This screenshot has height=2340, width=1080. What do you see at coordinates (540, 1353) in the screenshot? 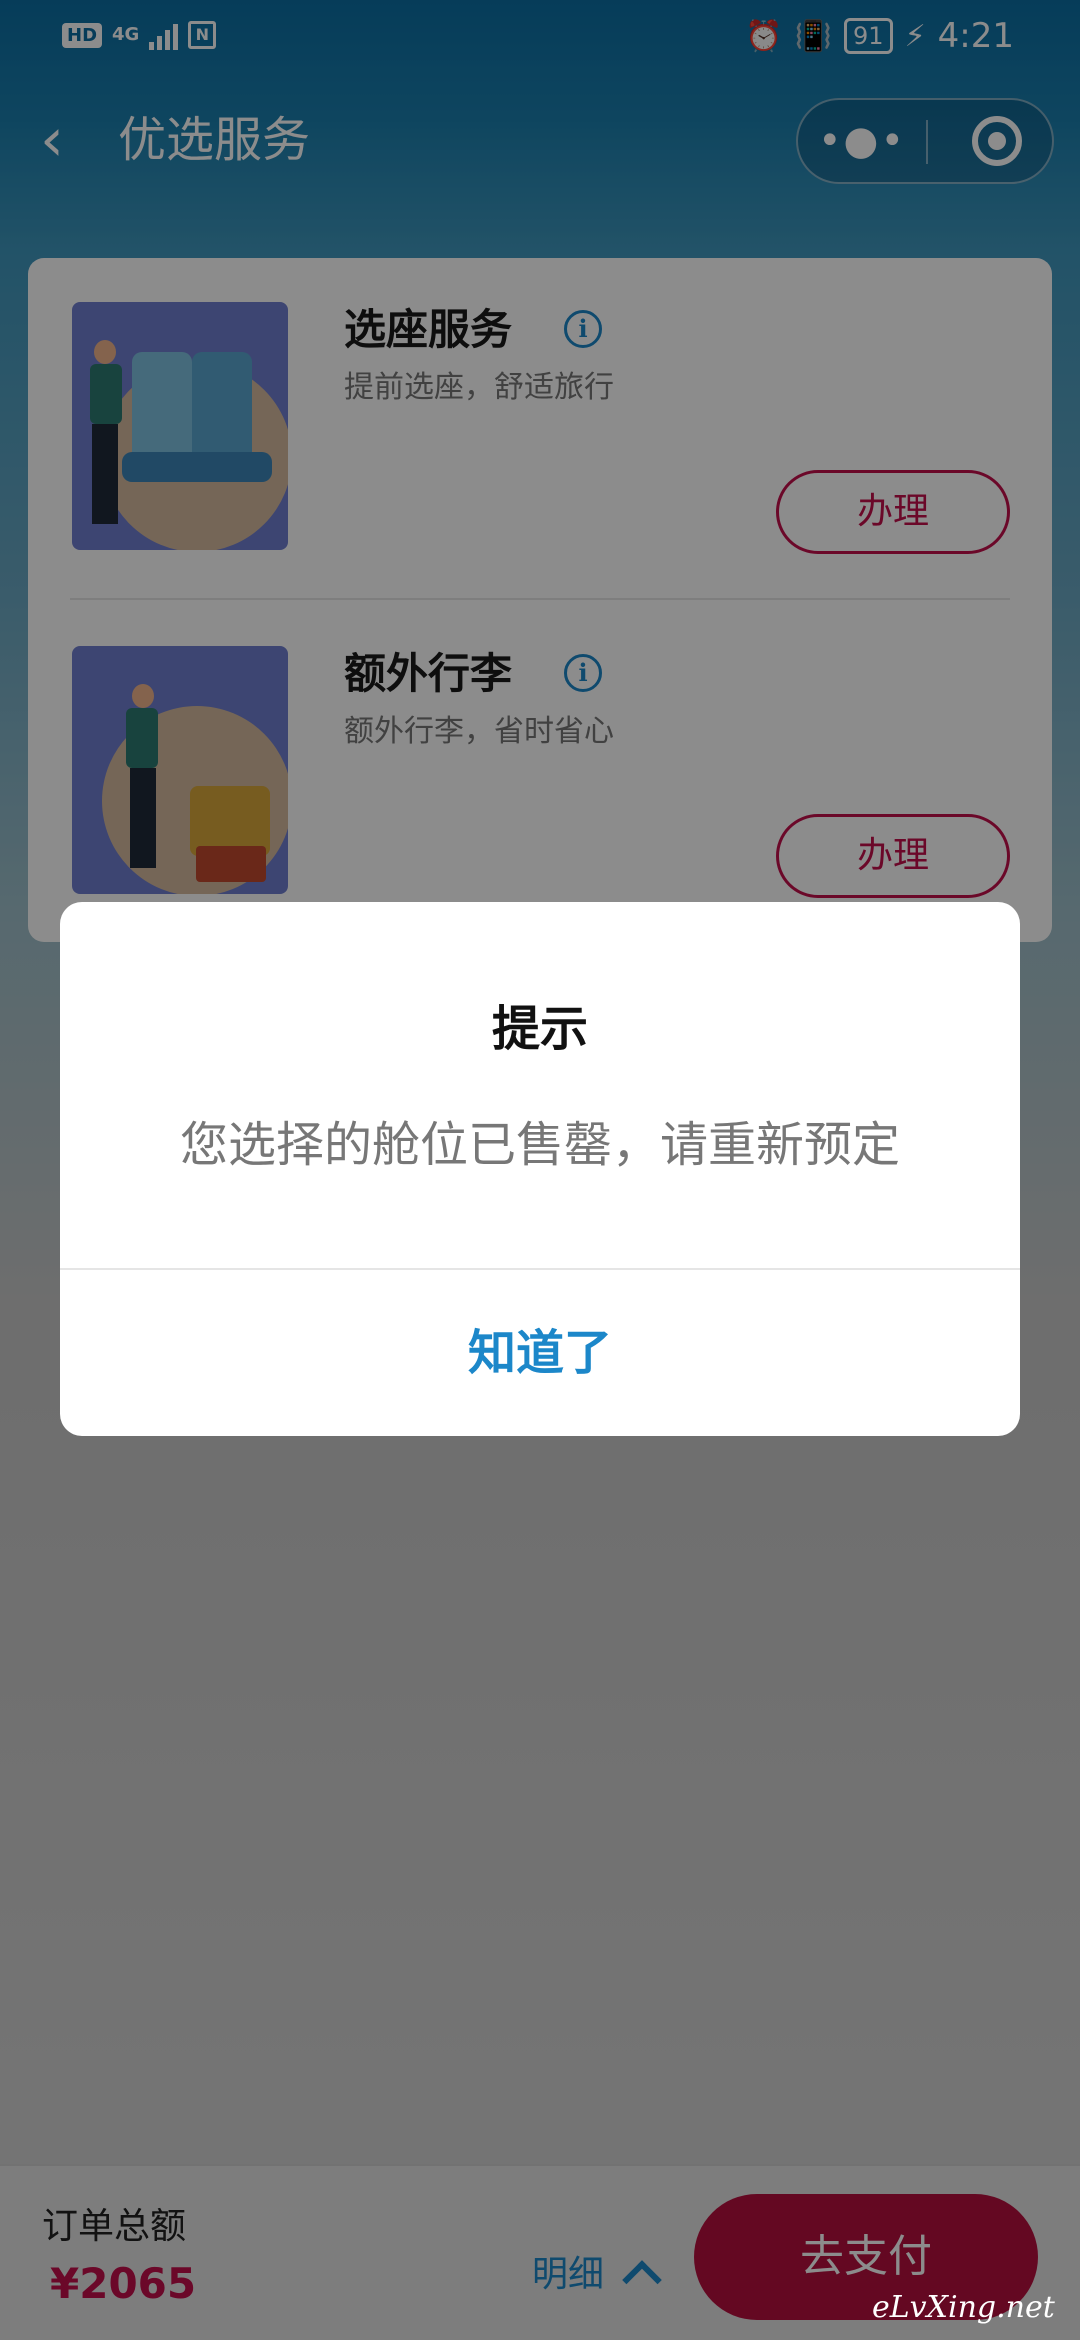
I see `confirm-button: 知道了` at bounding box center [540, 1353].